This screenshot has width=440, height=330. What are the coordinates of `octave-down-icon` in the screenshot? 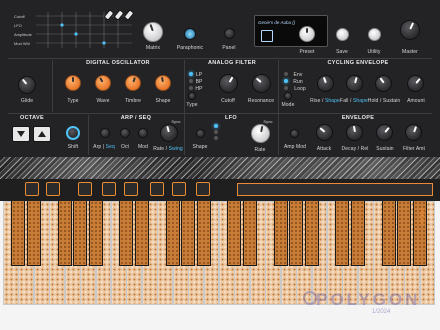 It's located at (21, 134).